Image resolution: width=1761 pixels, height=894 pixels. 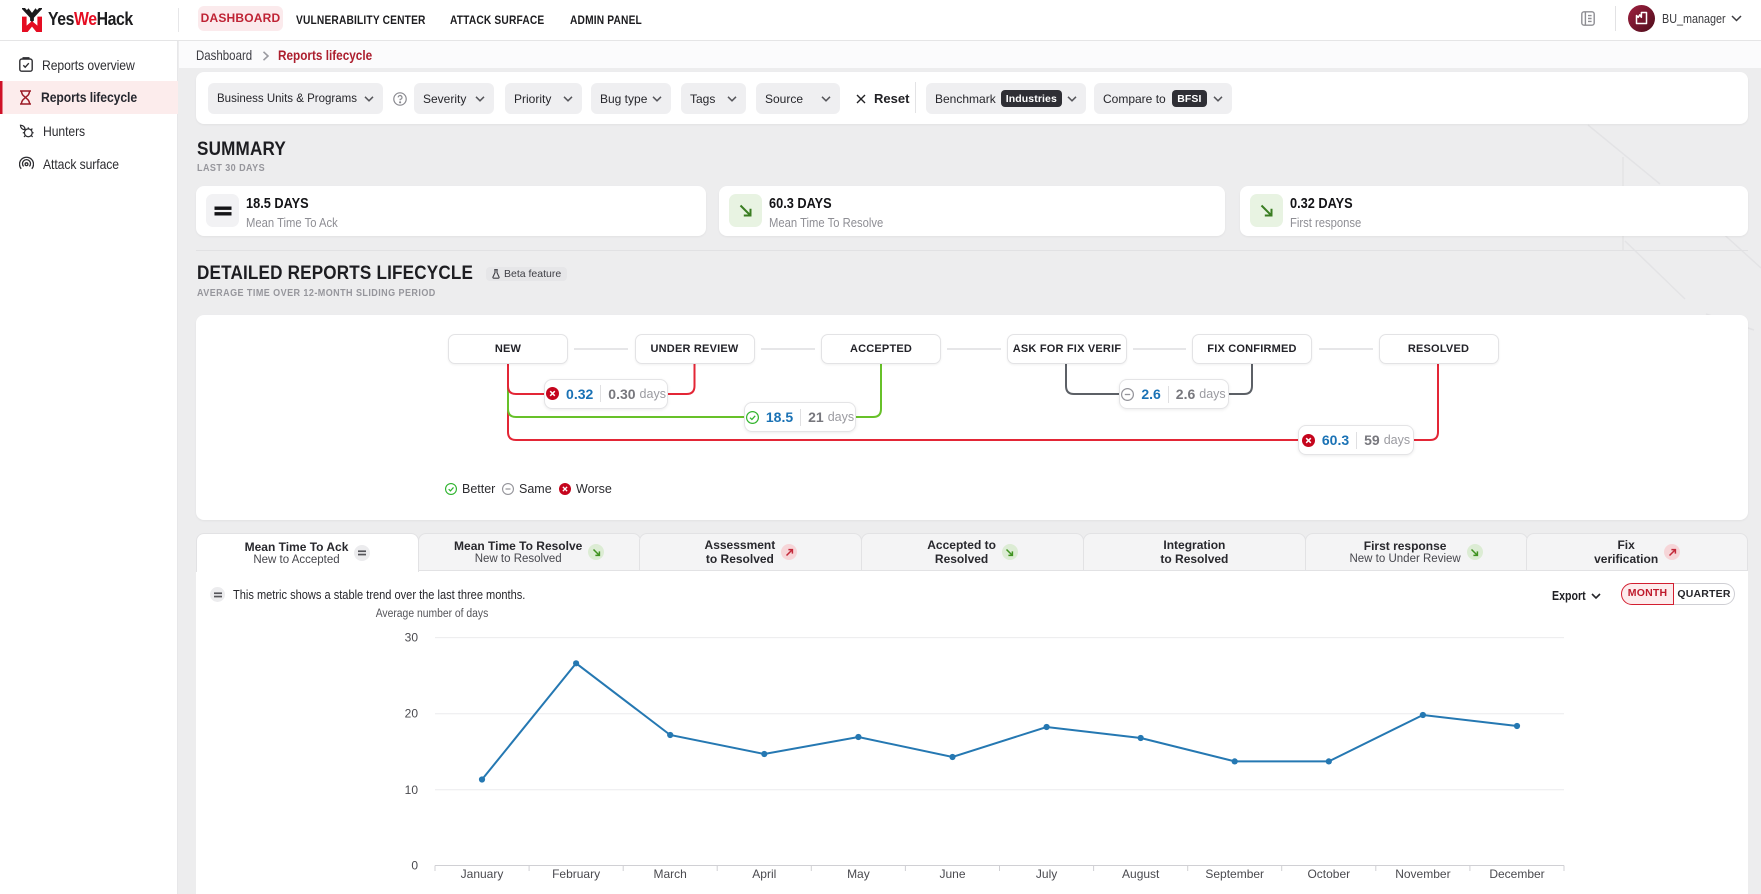 I want to click on svg-text: March, so click(x=670, y=874).